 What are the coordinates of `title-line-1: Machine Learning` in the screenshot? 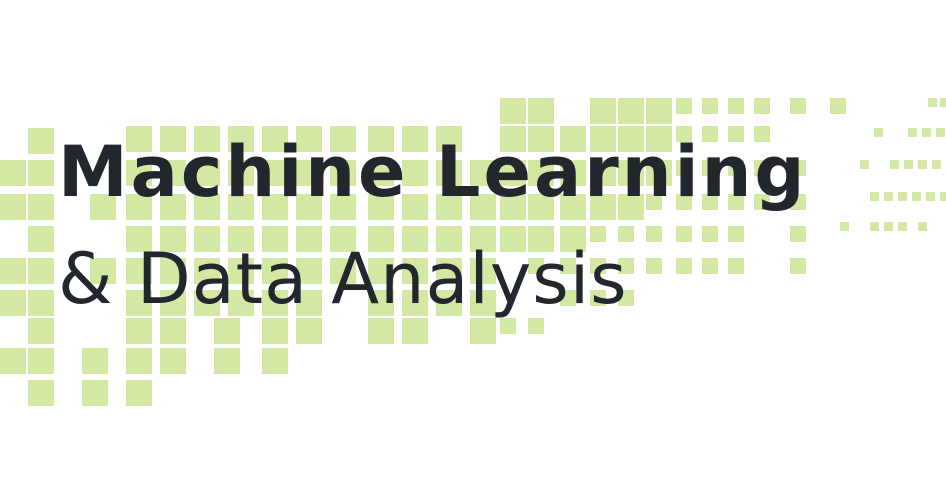 It's located at (433, 172).